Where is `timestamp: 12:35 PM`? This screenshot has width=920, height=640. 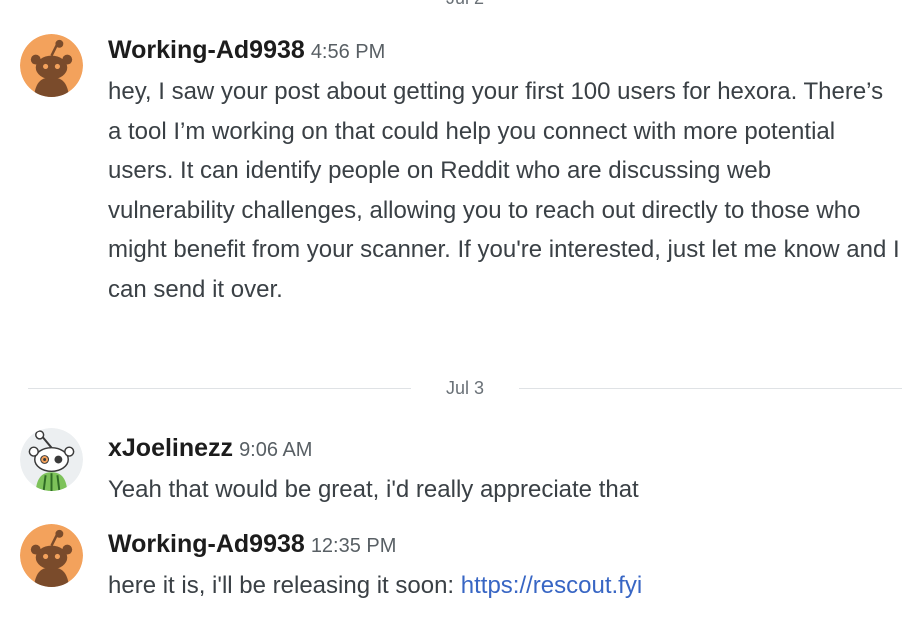
timestamp: 12:35 PM is located at coordinates (353, 546).